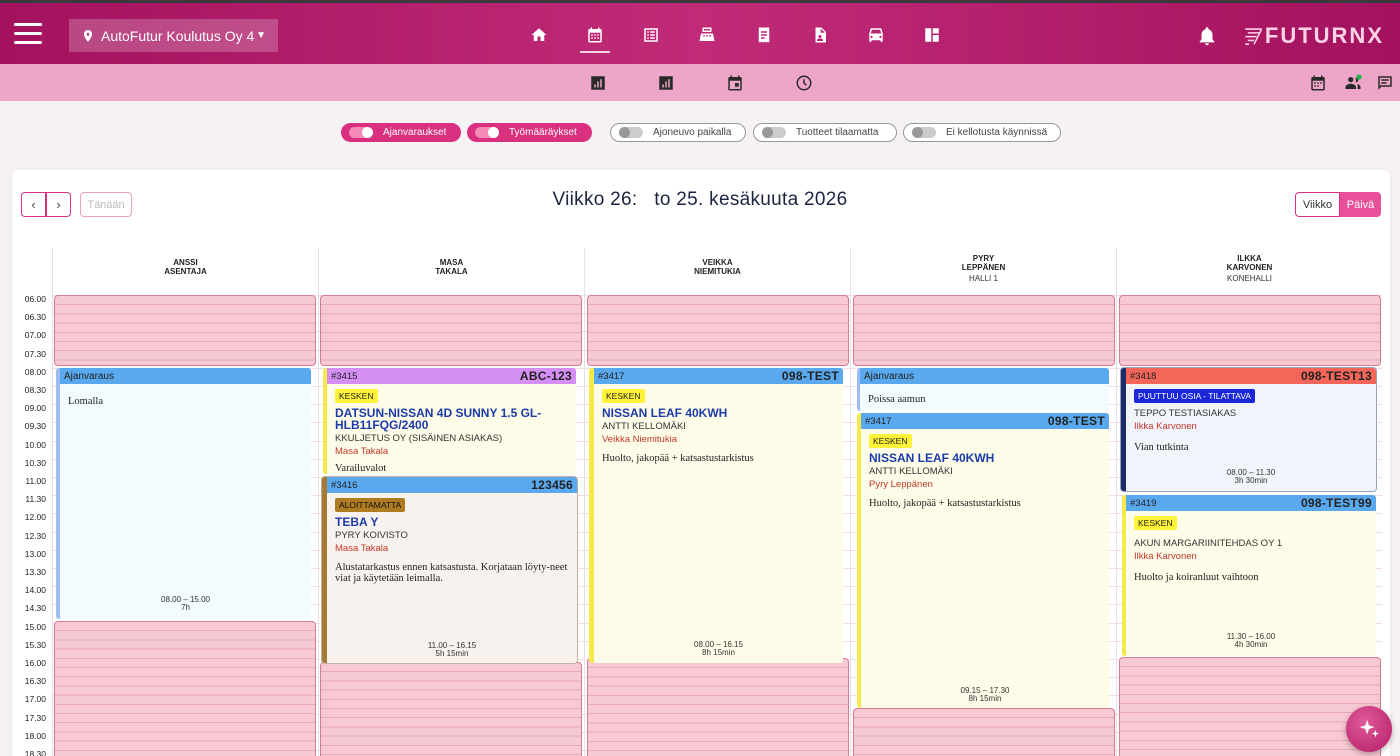 The width and height of the screenshot is (1400, 756). I want to click on clock-icon, so click(804, 83).